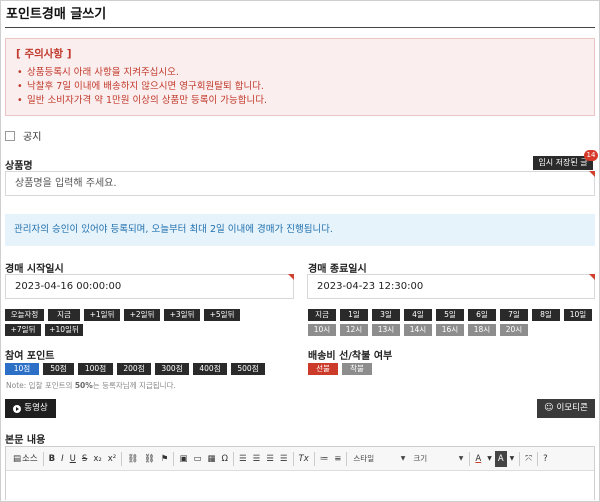 This screenshot has height=502, width=600. Describe the element at coordinates (210, 369) in the screenshot. I see `points-option: 400점` at that location.